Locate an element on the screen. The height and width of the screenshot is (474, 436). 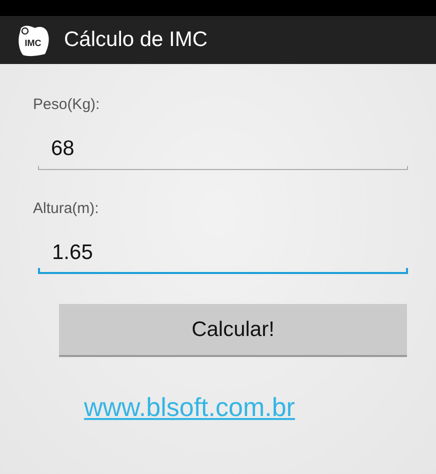
calculate-button: Calcular! is located at coordinates (233, 330).